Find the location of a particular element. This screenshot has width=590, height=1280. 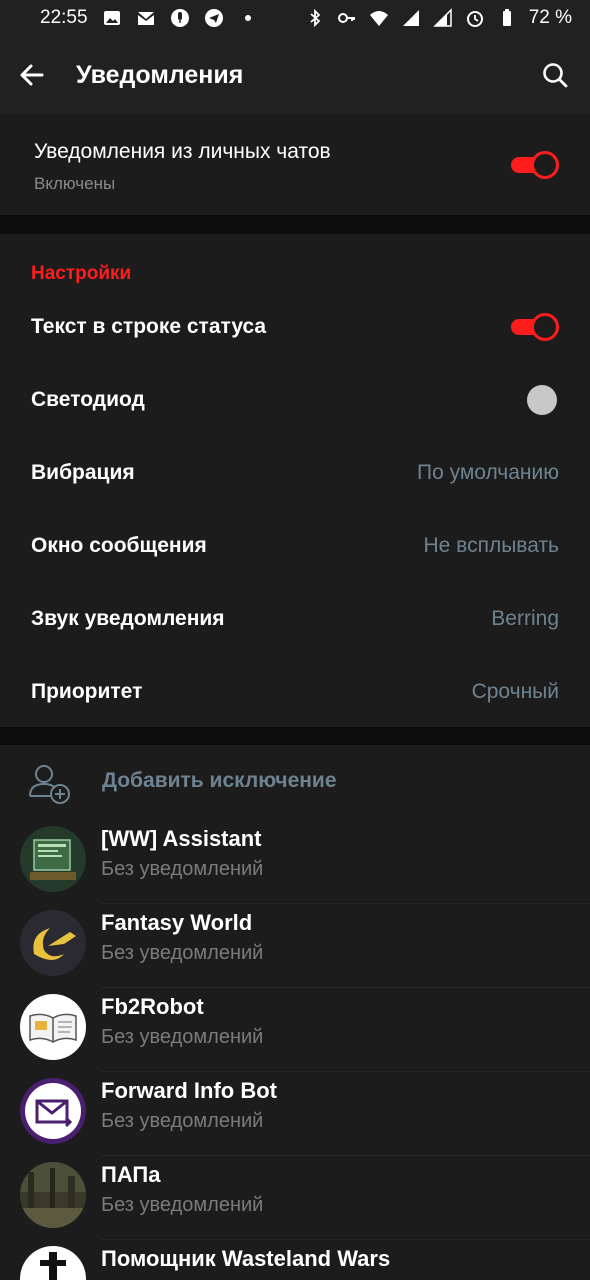

bluetooth-icon is located at coordinates (315, 18).